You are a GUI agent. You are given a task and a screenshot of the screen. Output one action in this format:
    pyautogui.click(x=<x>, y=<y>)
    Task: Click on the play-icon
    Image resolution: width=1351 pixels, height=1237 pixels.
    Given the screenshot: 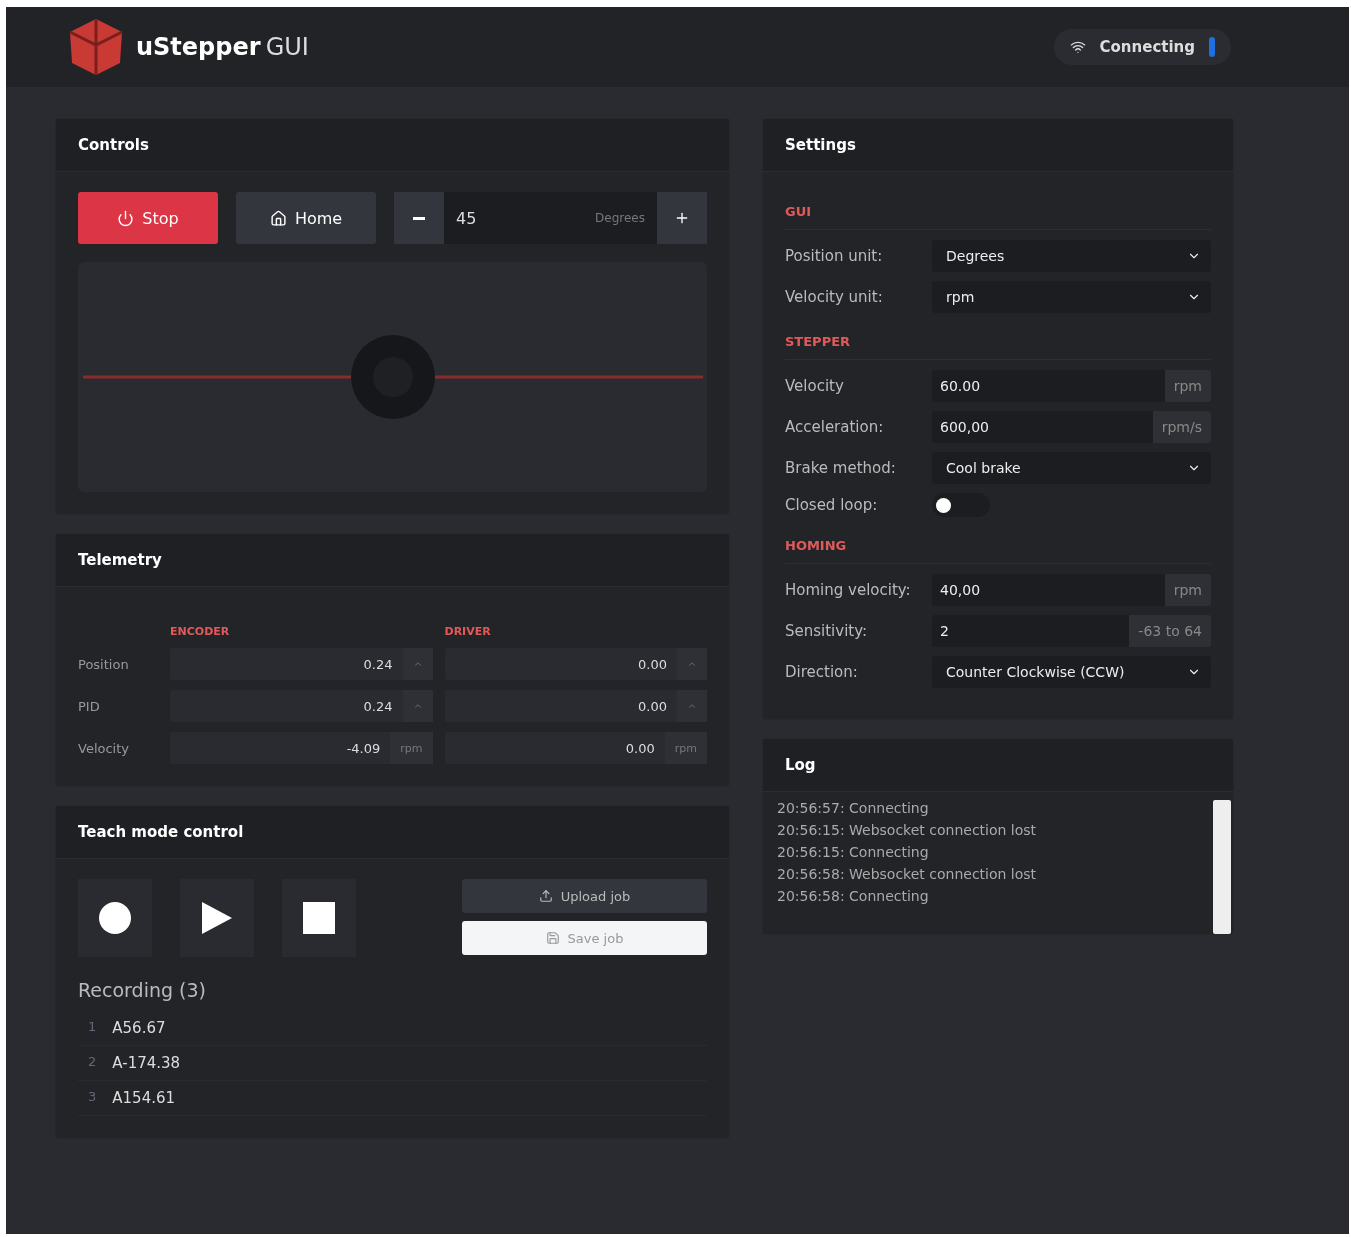 What is the action you would take?
    pyautogui.click(x=217, y=918)
    